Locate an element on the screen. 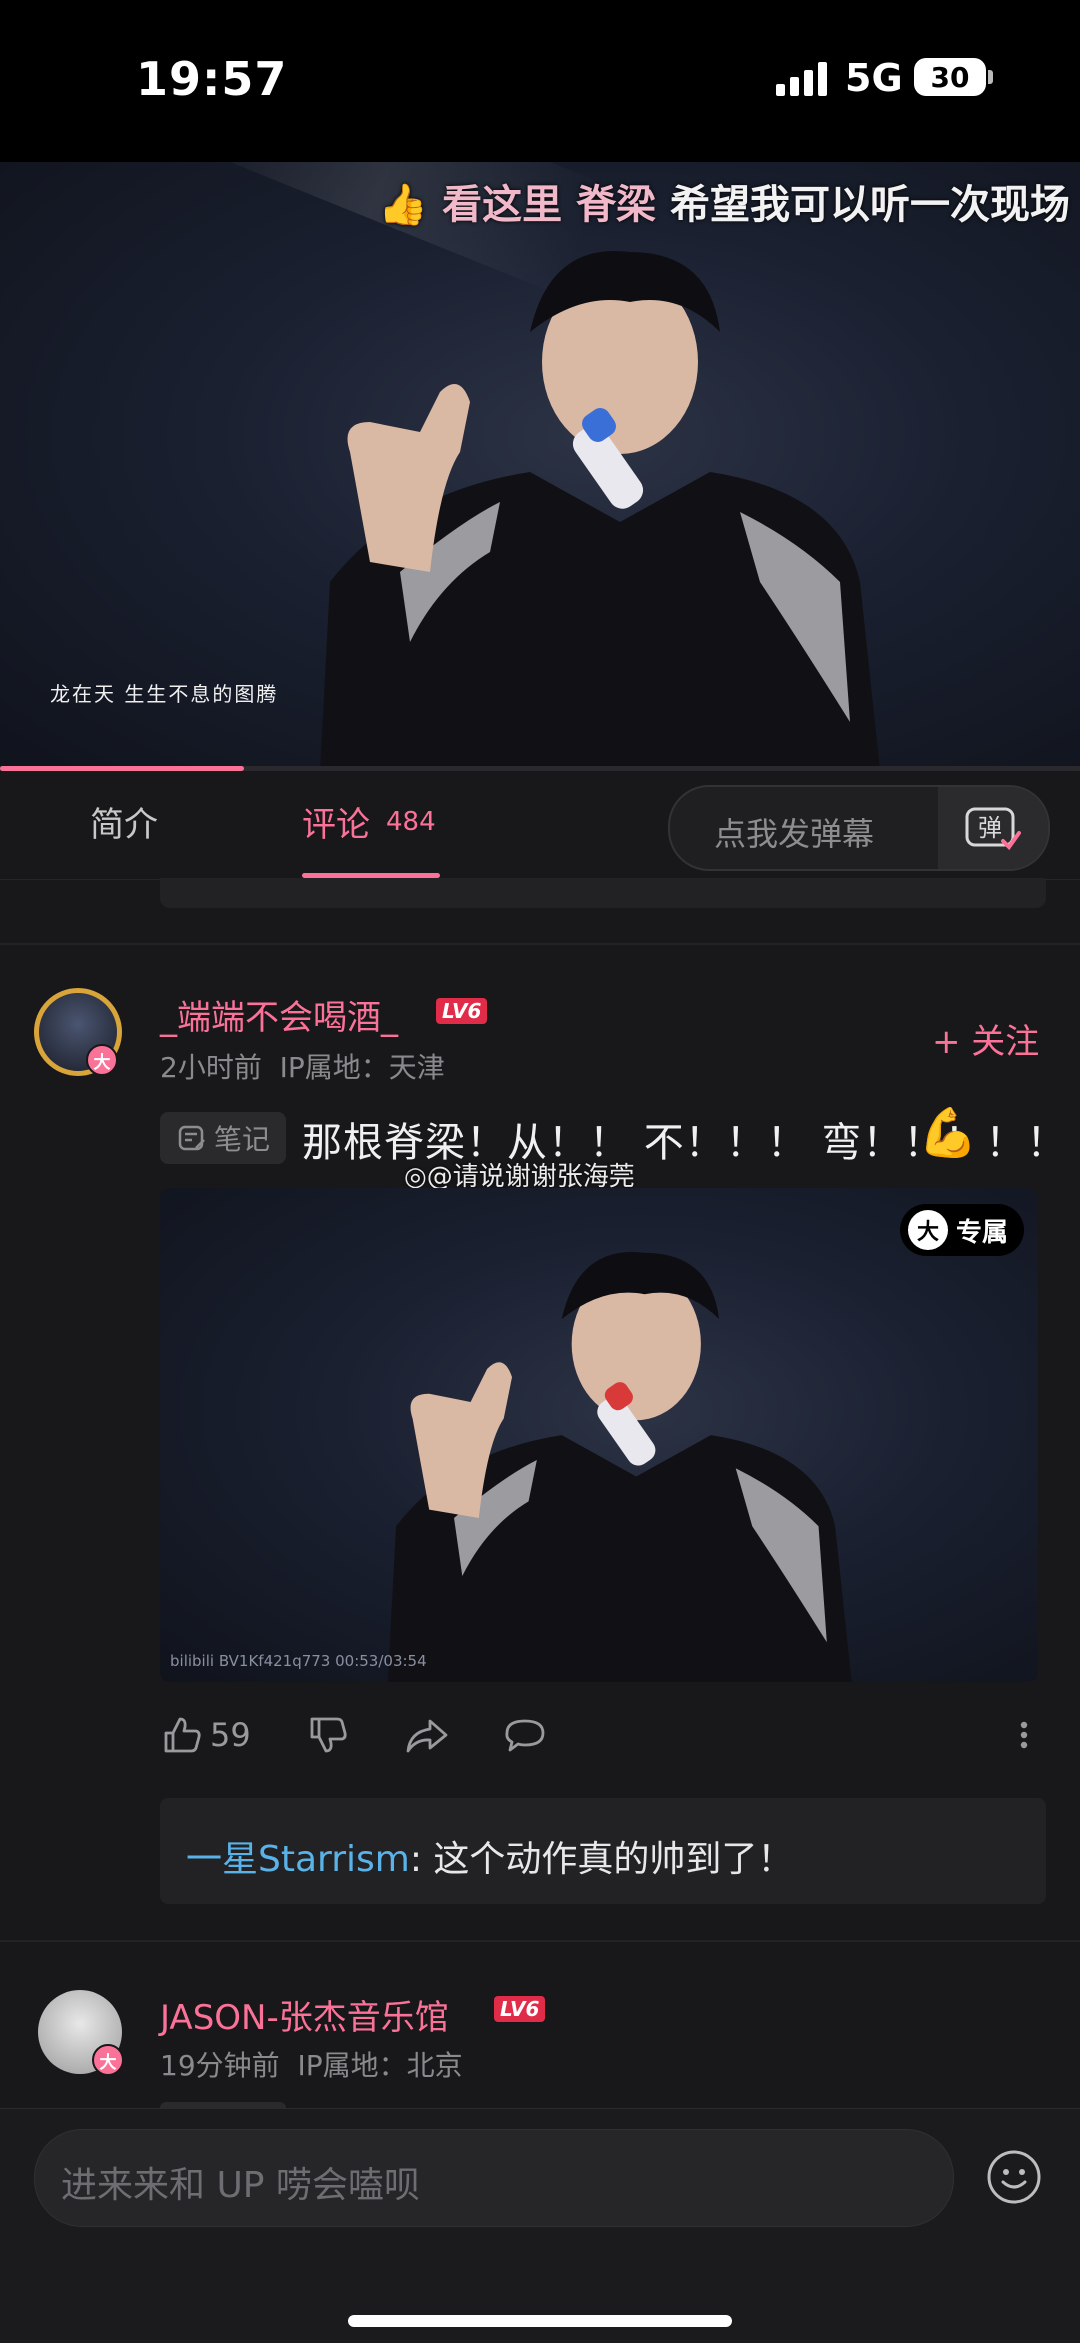 This screenshot has width=1080, height=2343. signal-icon is located at coordinates (801, 79).